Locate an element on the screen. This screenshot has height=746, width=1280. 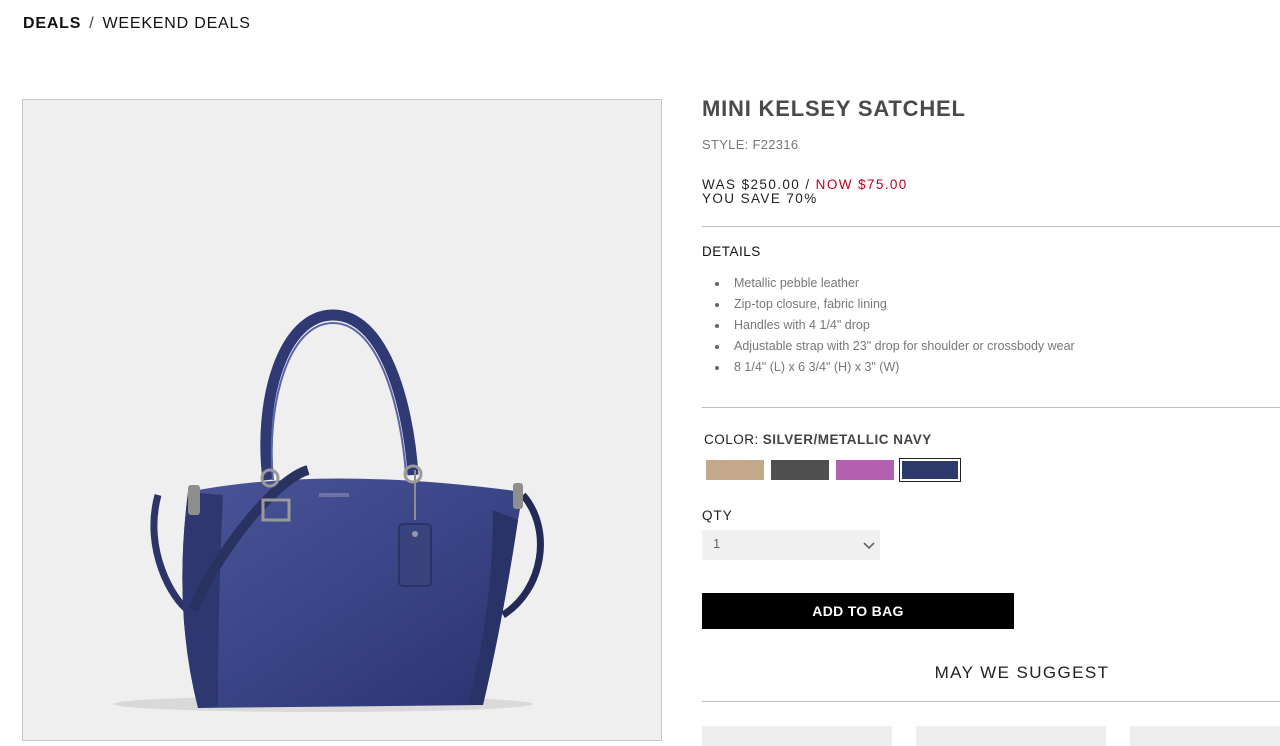
price-block: WAS $250.00 / NOW $75.00 YOU SAVE 70% is located at coordinates (805, 192).